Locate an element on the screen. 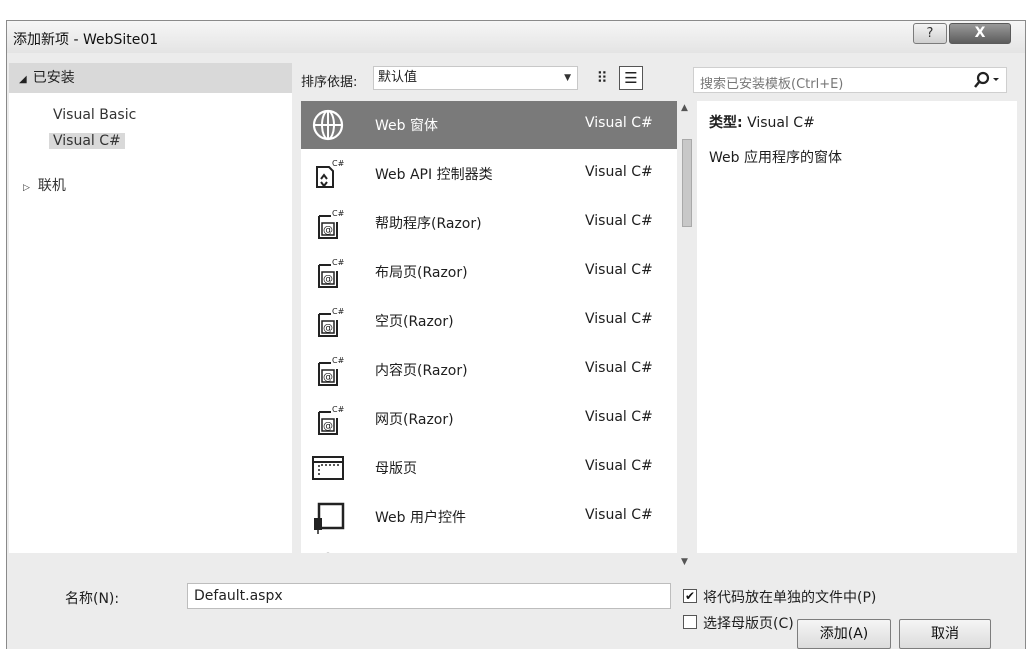  select-master-page-checkbox is located at coordinates (690, 622).